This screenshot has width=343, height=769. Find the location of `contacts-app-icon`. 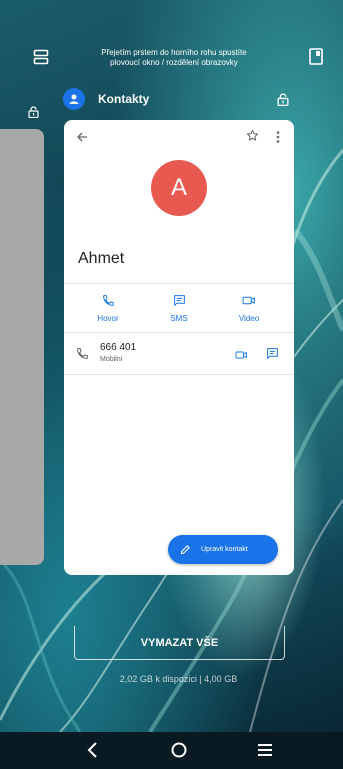

contacts-app-icon is located at coordinates (74, 99).